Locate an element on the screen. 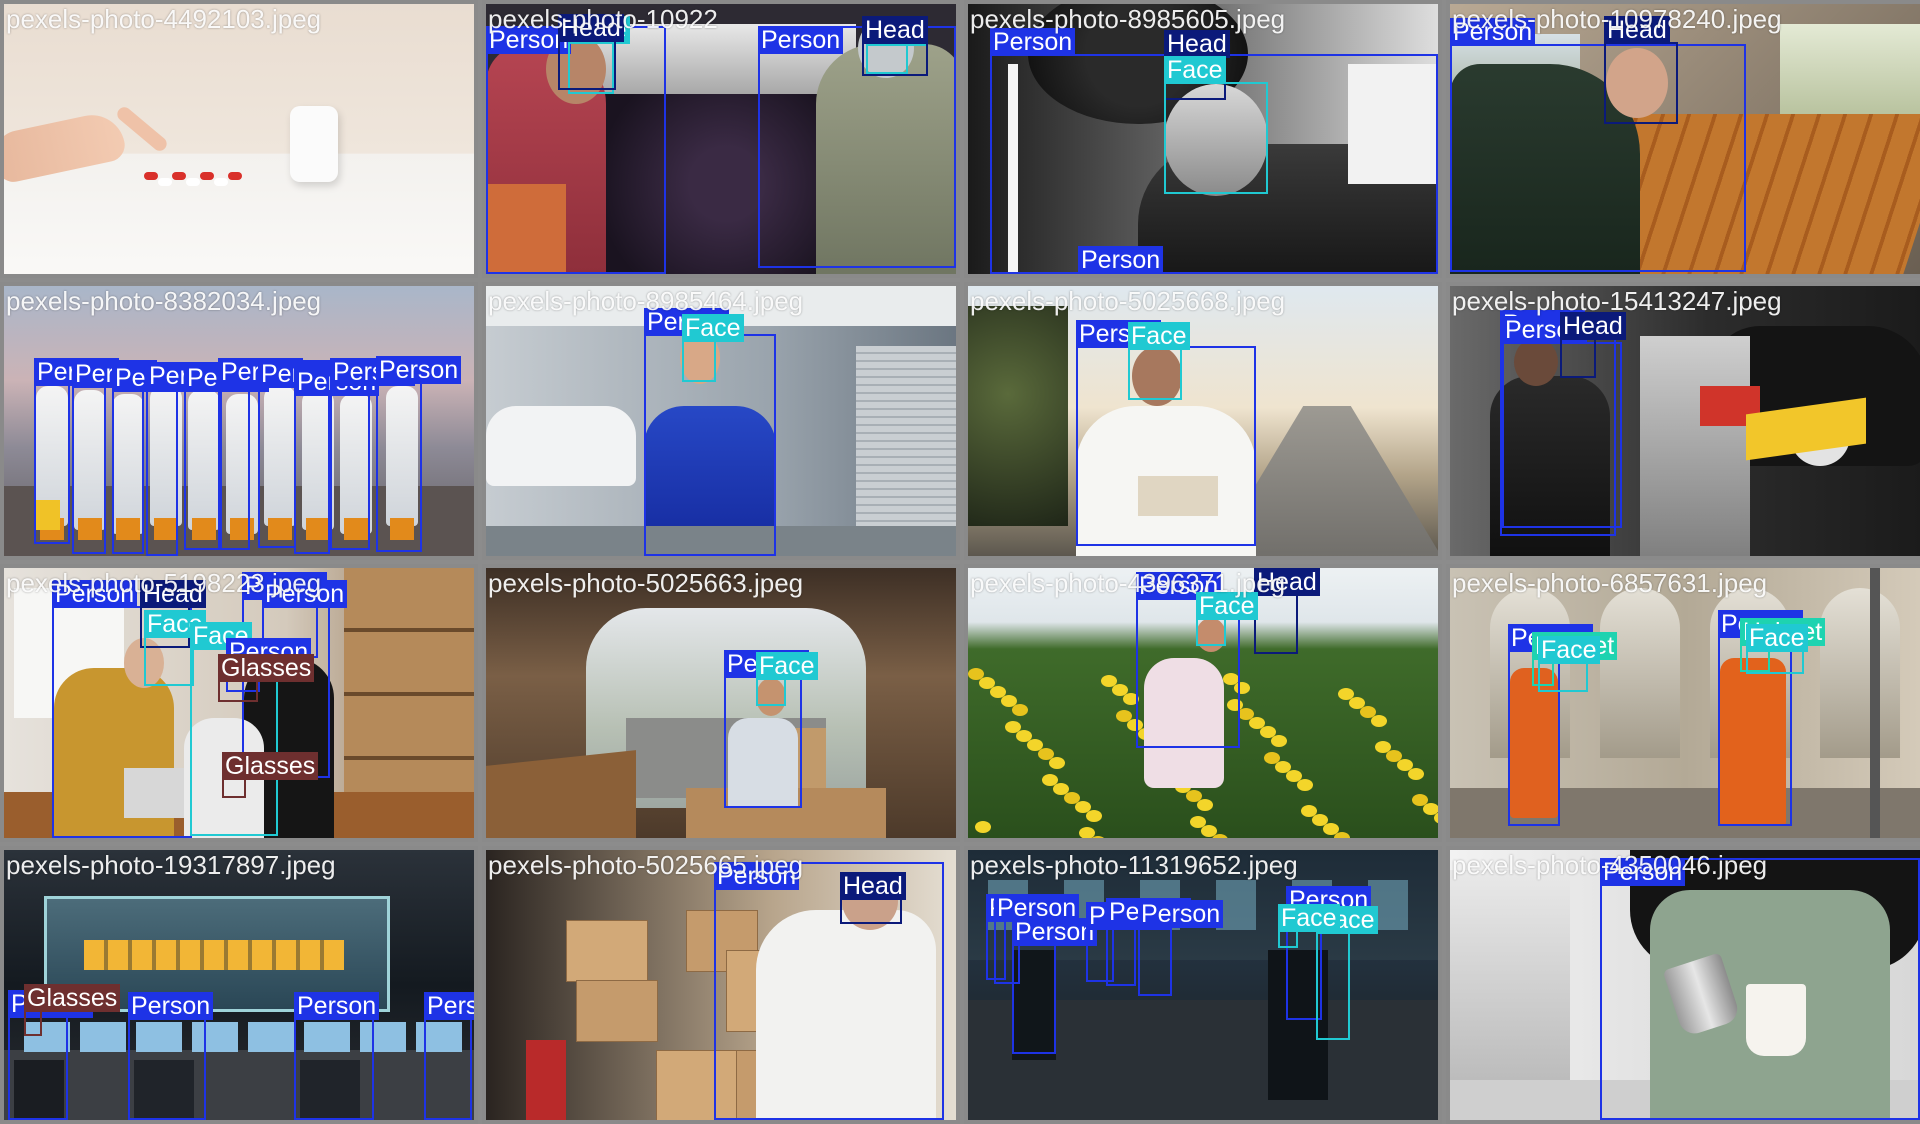 Image resolution: width=1920 pixels, height=1124 pixels. belt is located at coordinates (214, 955).